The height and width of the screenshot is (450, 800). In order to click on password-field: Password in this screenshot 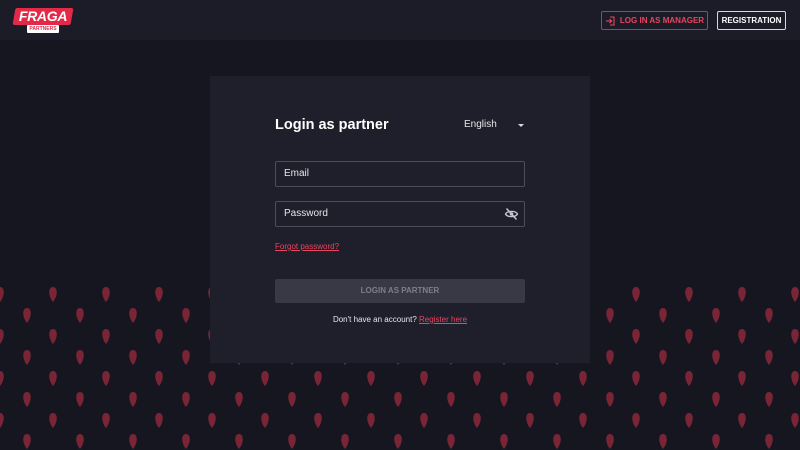, I will do `click(400, 214)`.